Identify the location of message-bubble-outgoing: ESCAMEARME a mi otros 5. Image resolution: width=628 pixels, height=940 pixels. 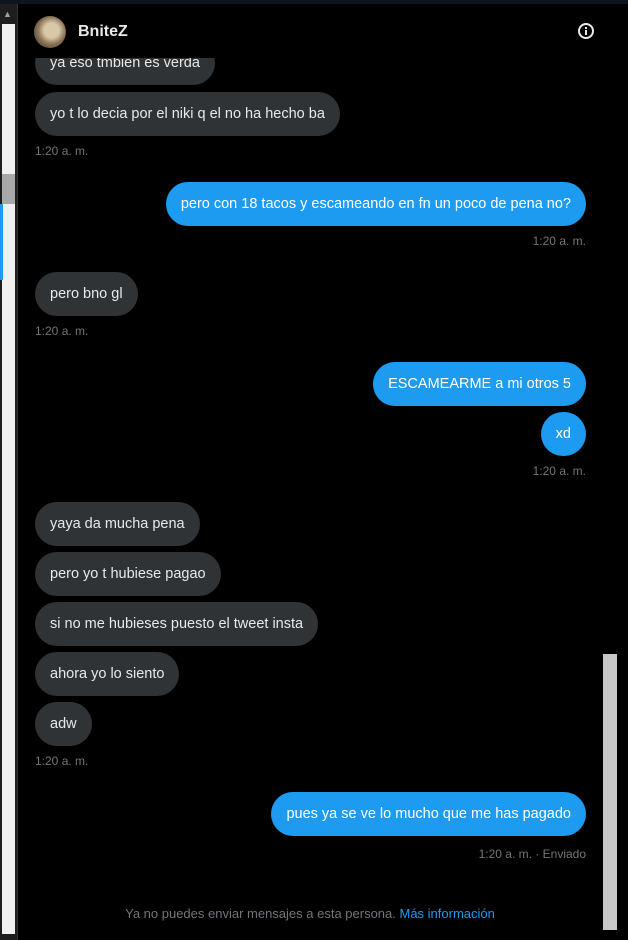
(479, 384).